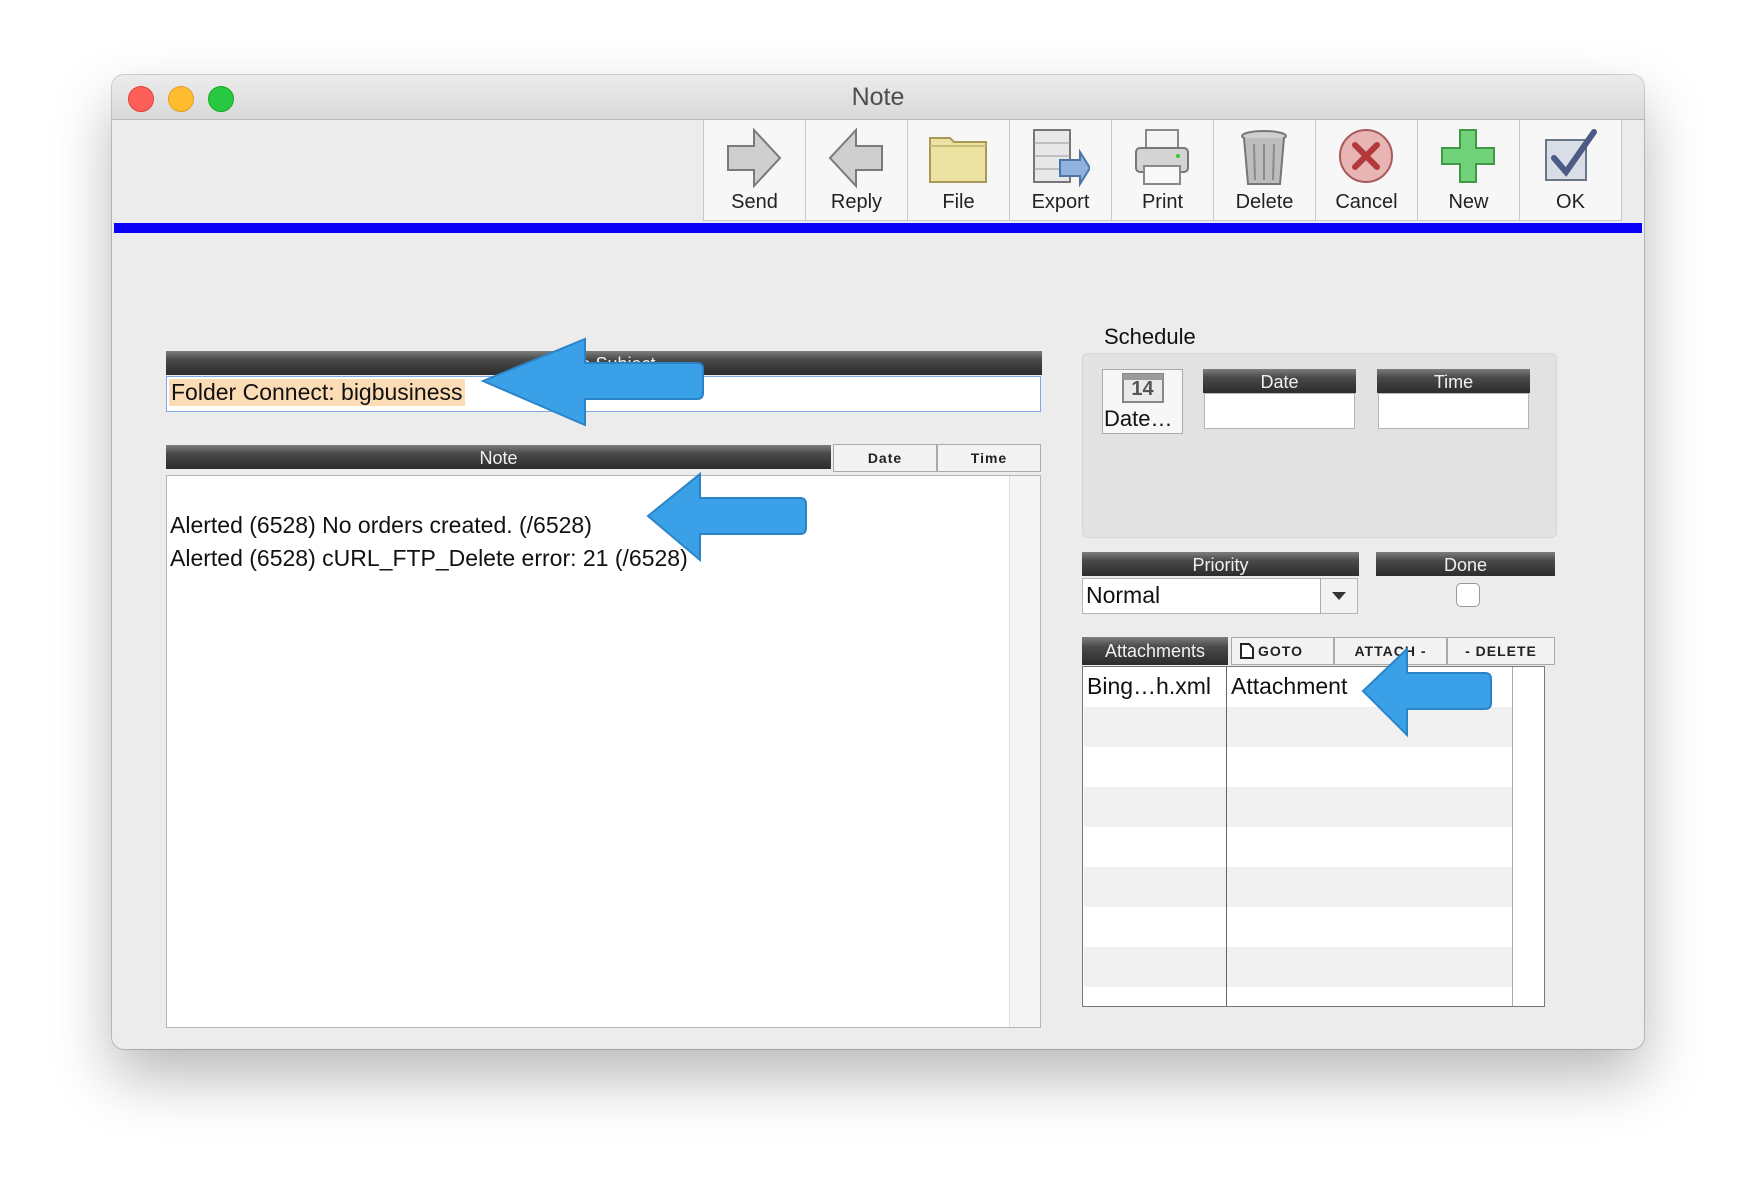 Image resolution: width=1754 pixels, height=1198 pixels. I want to click on cancel-button: Cancel, so click(1366, 170).